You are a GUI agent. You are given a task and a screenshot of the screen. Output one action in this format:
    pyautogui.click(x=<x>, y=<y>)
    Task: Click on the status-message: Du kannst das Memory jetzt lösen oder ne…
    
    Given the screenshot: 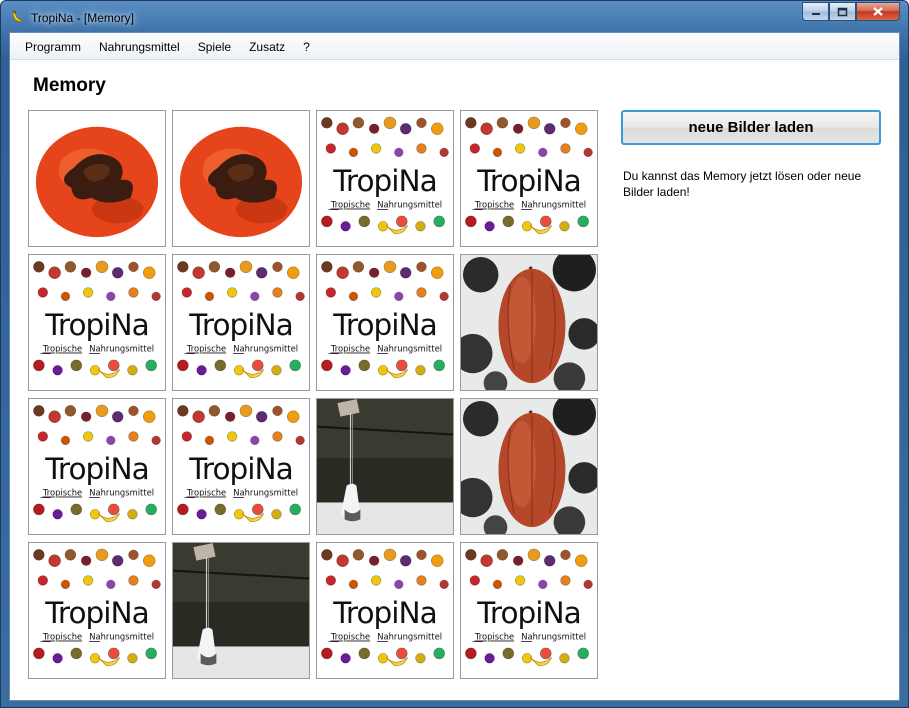 What is the action you would take?
    pyautogui.click(x=742, y=184)
    